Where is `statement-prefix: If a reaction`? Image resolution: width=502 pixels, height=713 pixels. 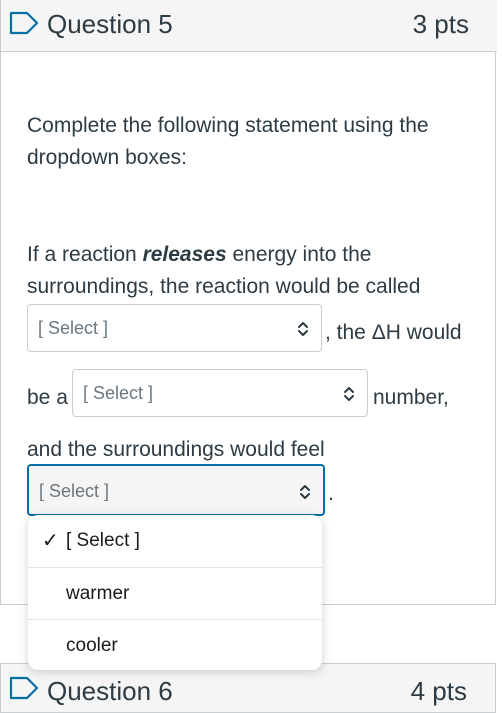
statement-prefix: If a reaction is located at coordinates (85, 254).